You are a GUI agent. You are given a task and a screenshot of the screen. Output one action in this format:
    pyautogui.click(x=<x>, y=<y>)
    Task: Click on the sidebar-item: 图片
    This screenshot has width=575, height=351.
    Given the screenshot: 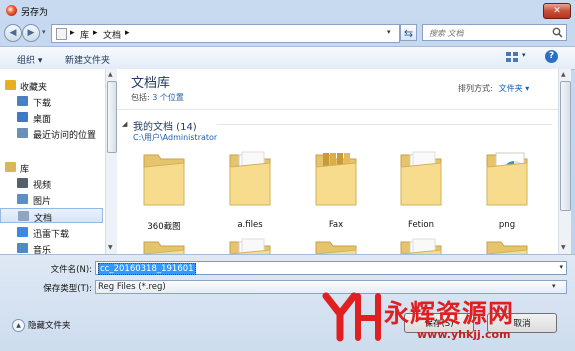 What is the action you would take?
    pyautogui.click(x=51, y=199)
    